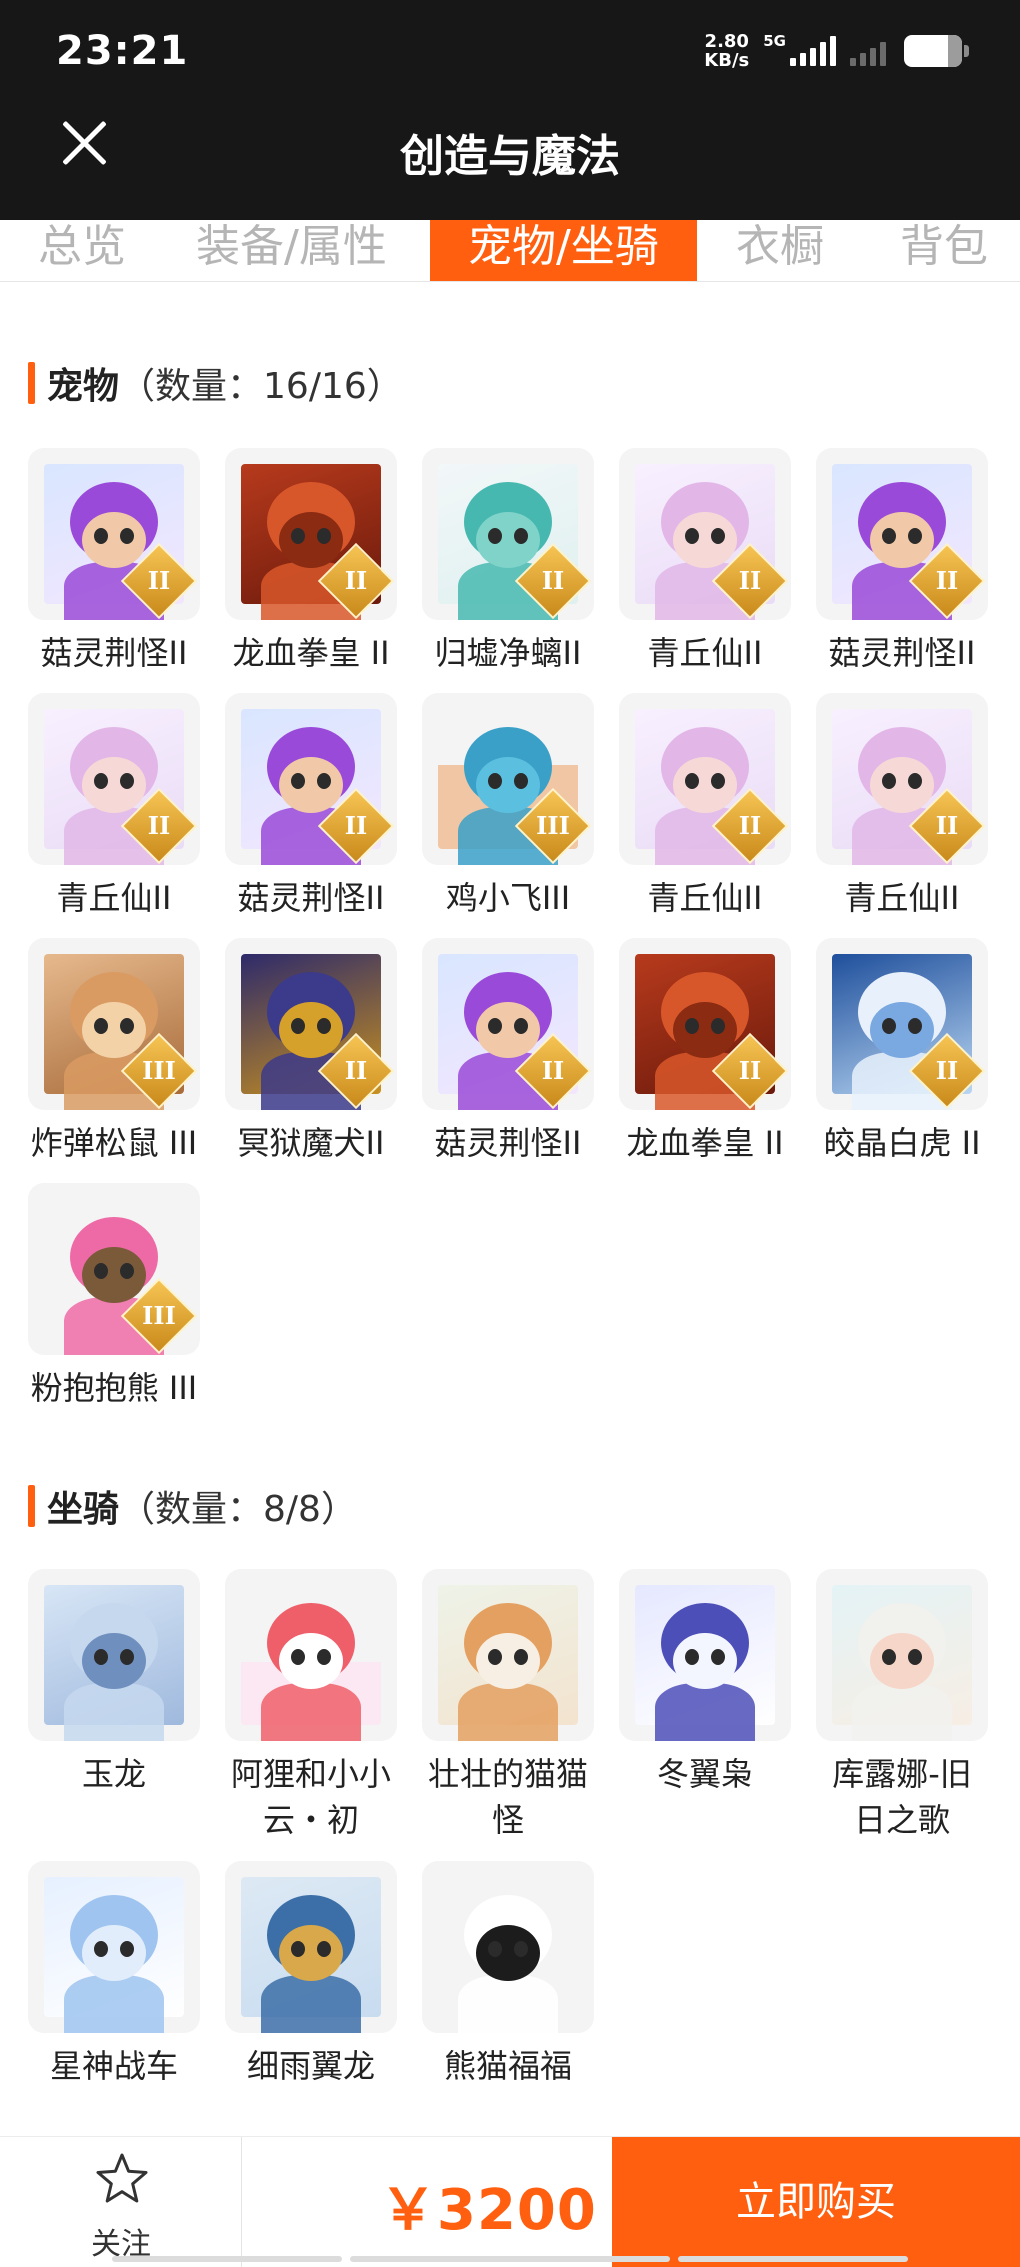 The height and width of the screenshot is (2267, 1020). I want to click on section-count: （数量：16/16）, so click(261, 386).